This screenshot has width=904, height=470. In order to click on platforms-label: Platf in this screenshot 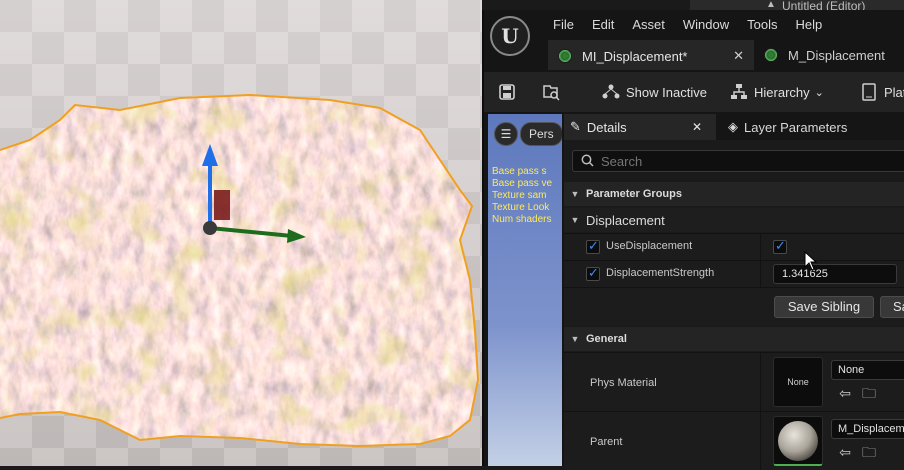, I will do `click(894, 92)`.